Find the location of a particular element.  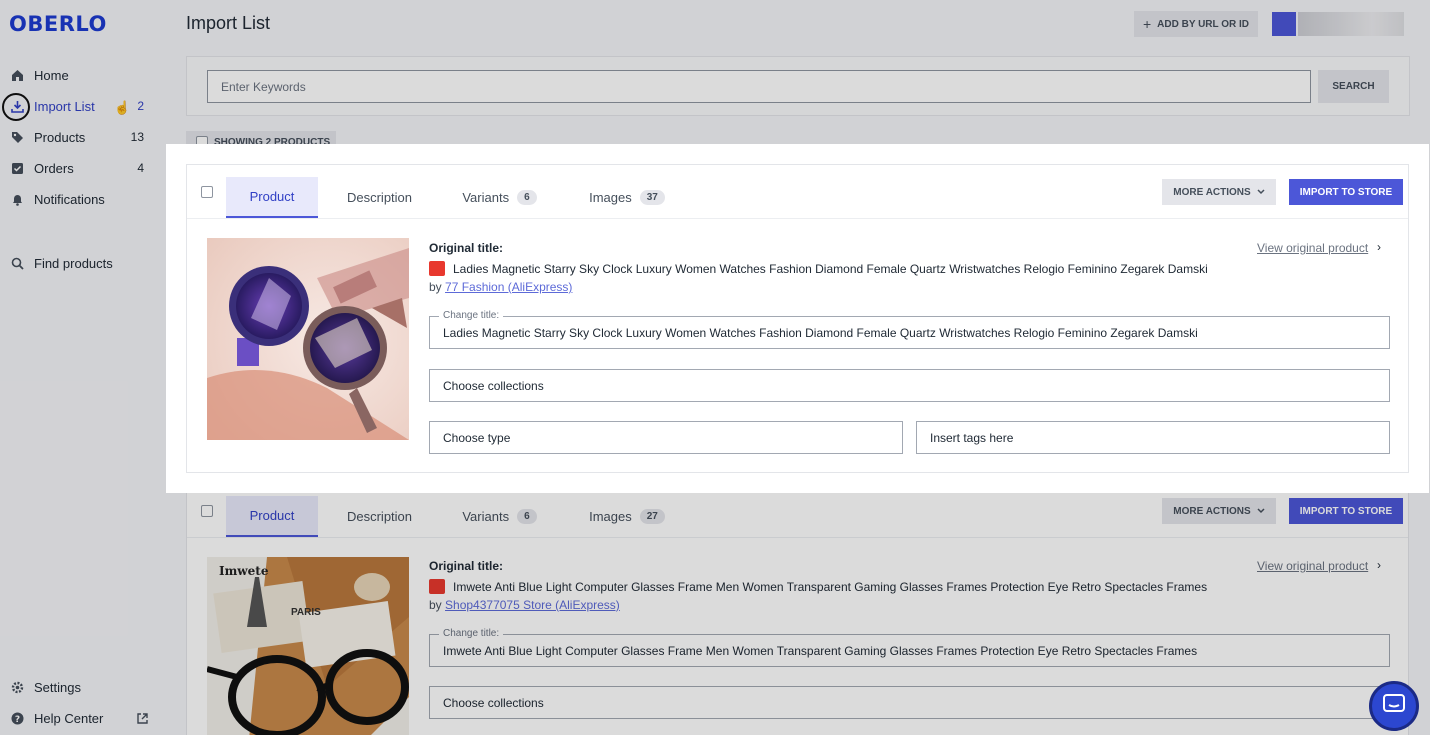

search-input: Enter Keywords is located at coordinates (759, 86).